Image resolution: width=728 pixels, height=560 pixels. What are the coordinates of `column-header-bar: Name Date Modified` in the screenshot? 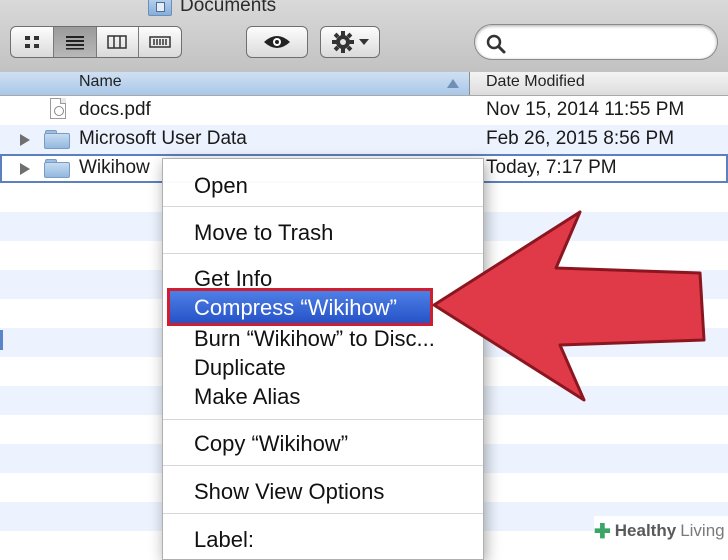 It's located at (364, 84).